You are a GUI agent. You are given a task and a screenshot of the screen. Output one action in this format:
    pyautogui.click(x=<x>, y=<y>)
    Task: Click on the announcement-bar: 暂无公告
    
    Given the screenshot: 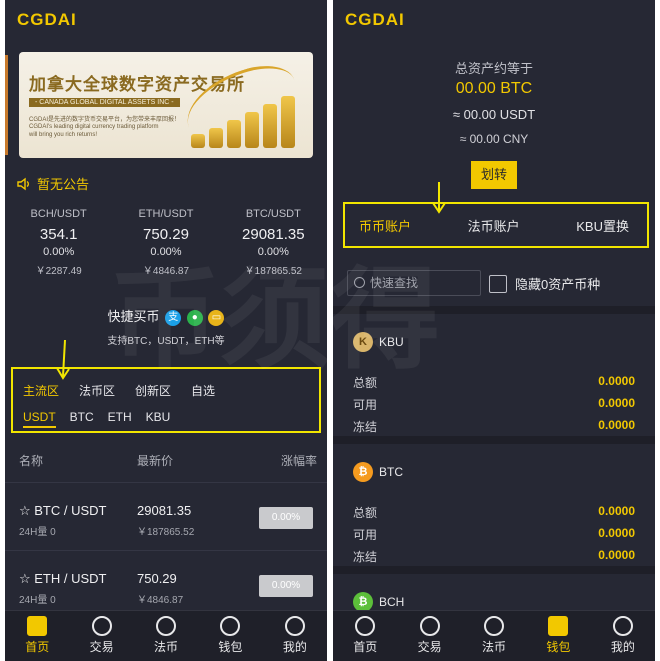 What is the action you would take?
    pyautogui.click(x=53, y=183)
    